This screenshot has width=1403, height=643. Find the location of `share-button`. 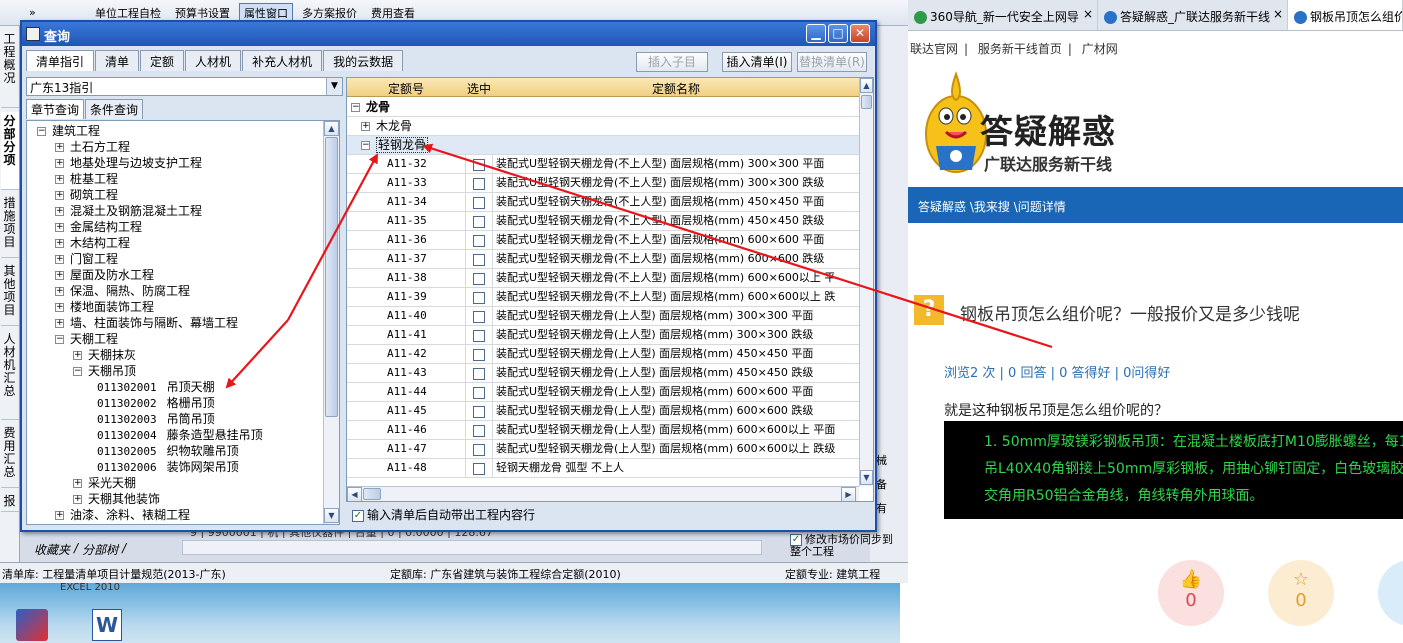

share-button is located at coordinates (1390, 593).